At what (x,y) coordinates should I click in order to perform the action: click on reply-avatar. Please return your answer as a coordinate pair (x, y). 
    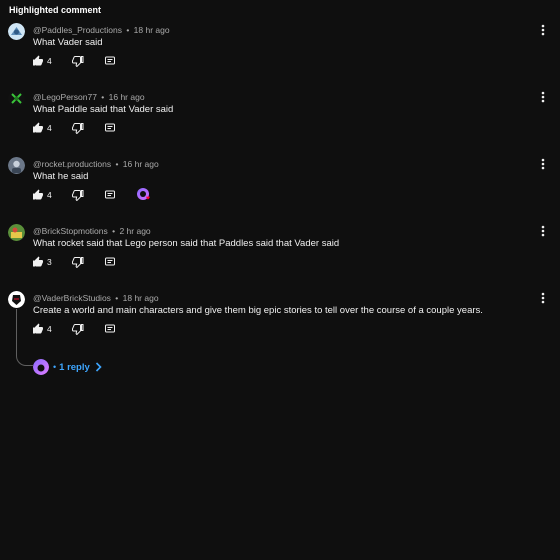
    Looking at the image, I should click on (41, 367).